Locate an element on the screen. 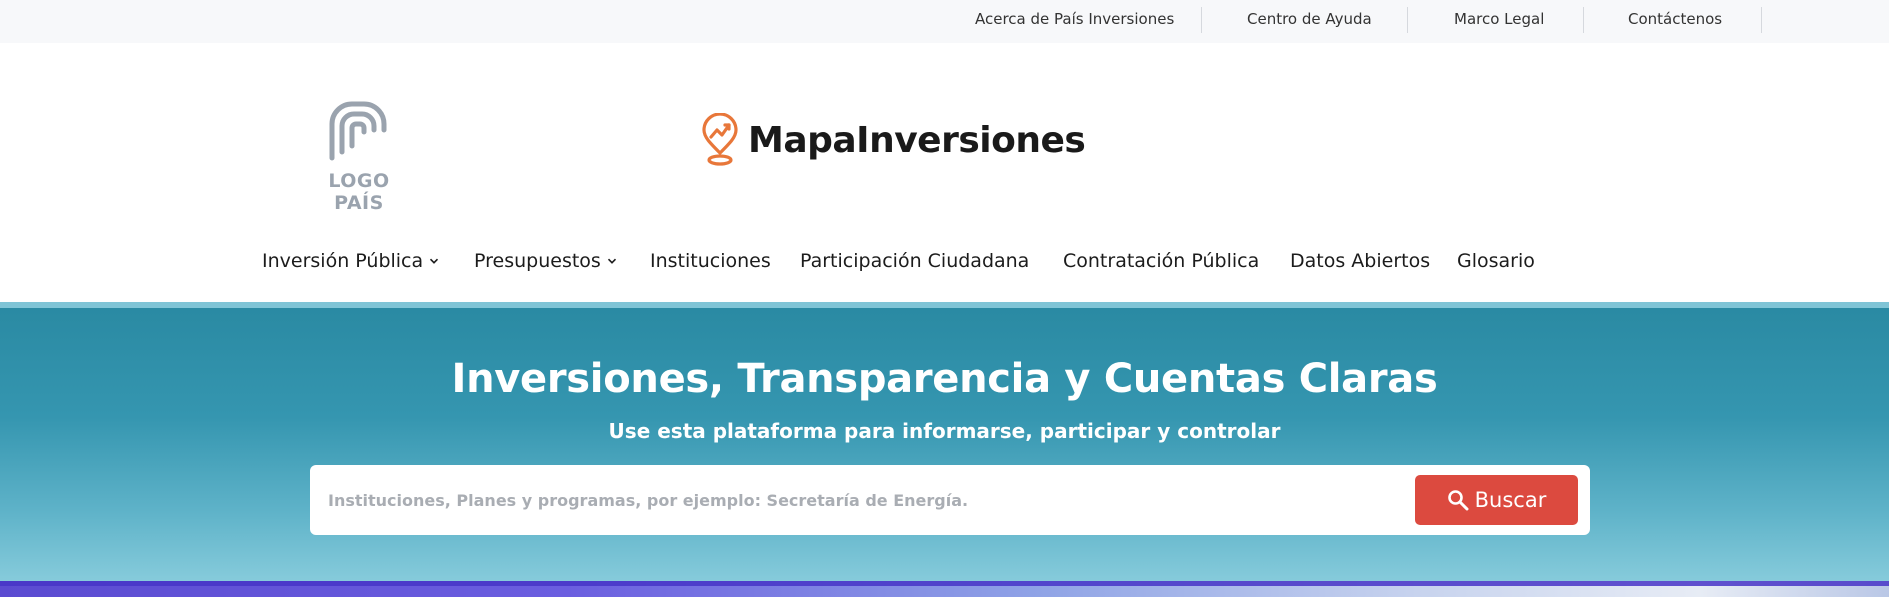  search-icon is located at coordinates (1458, 500).